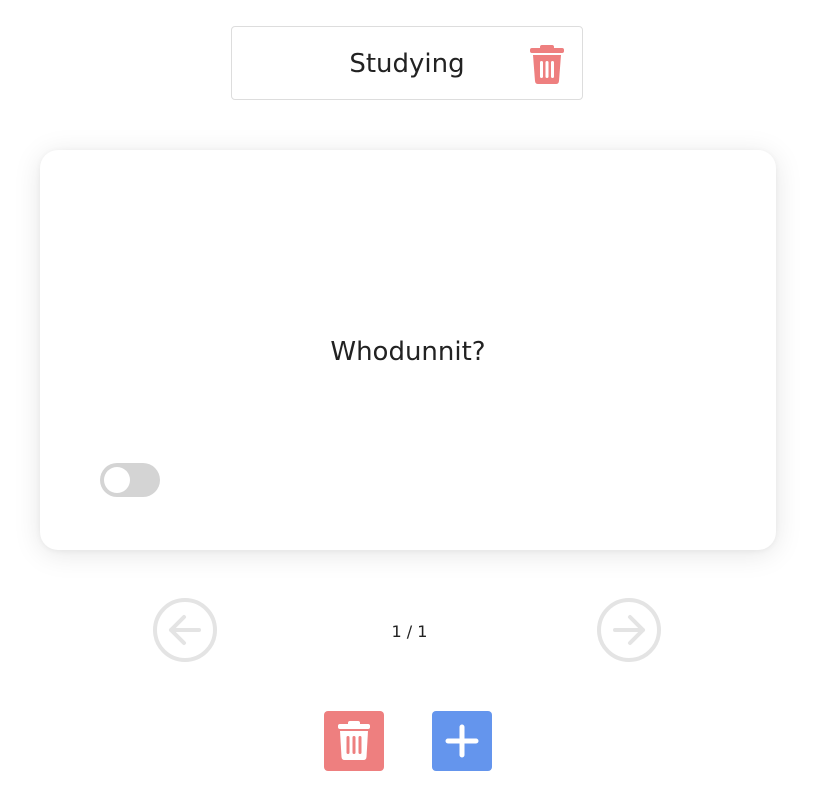 The width and height of the screenshot is (819, 792). I want to click on card-counter: 1 / 1, so click(409, 631).